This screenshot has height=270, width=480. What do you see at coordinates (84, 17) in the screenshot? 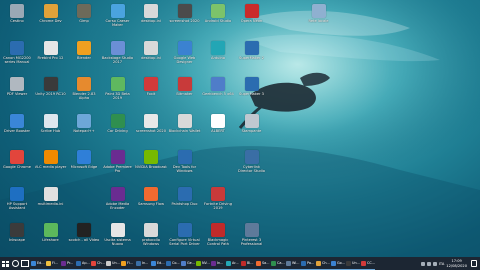
I see `desktop-icon: Gimp` at bounding box center [84, 17].